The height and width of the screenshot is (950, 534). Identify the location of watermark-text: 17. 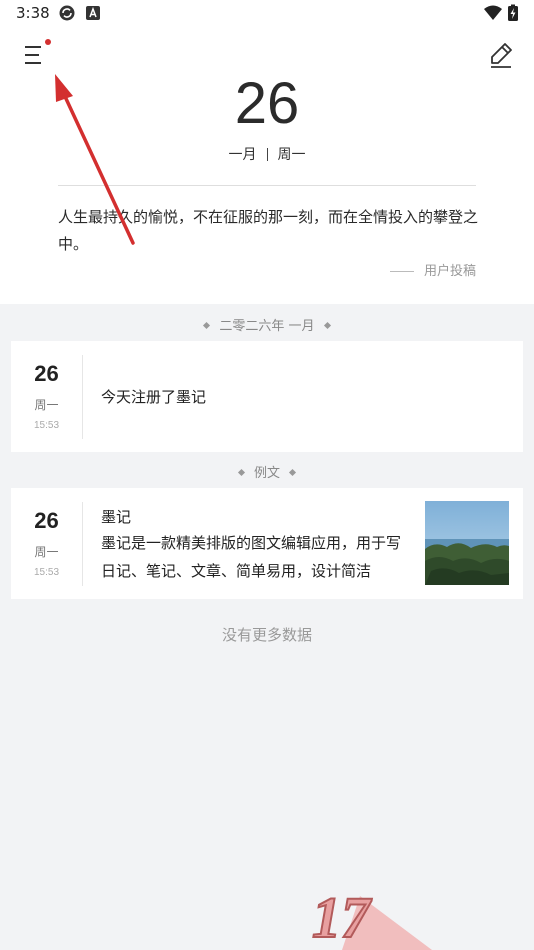
(341, 917).